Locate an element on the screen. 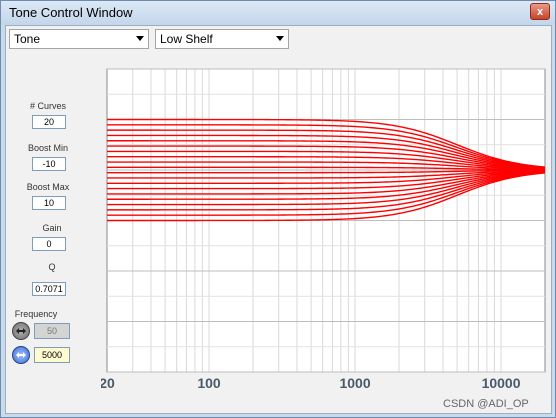 This screenshot has height=418, width=556. filter-select-value: Low Shelf is located at coordinates (186, 39).